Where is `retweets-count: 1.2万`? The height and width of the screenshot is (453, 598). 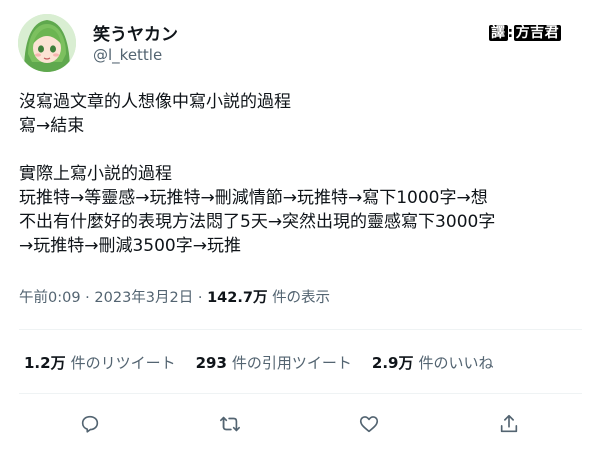
retweets-count: 1.2万 is located at coordinates (45, 363).